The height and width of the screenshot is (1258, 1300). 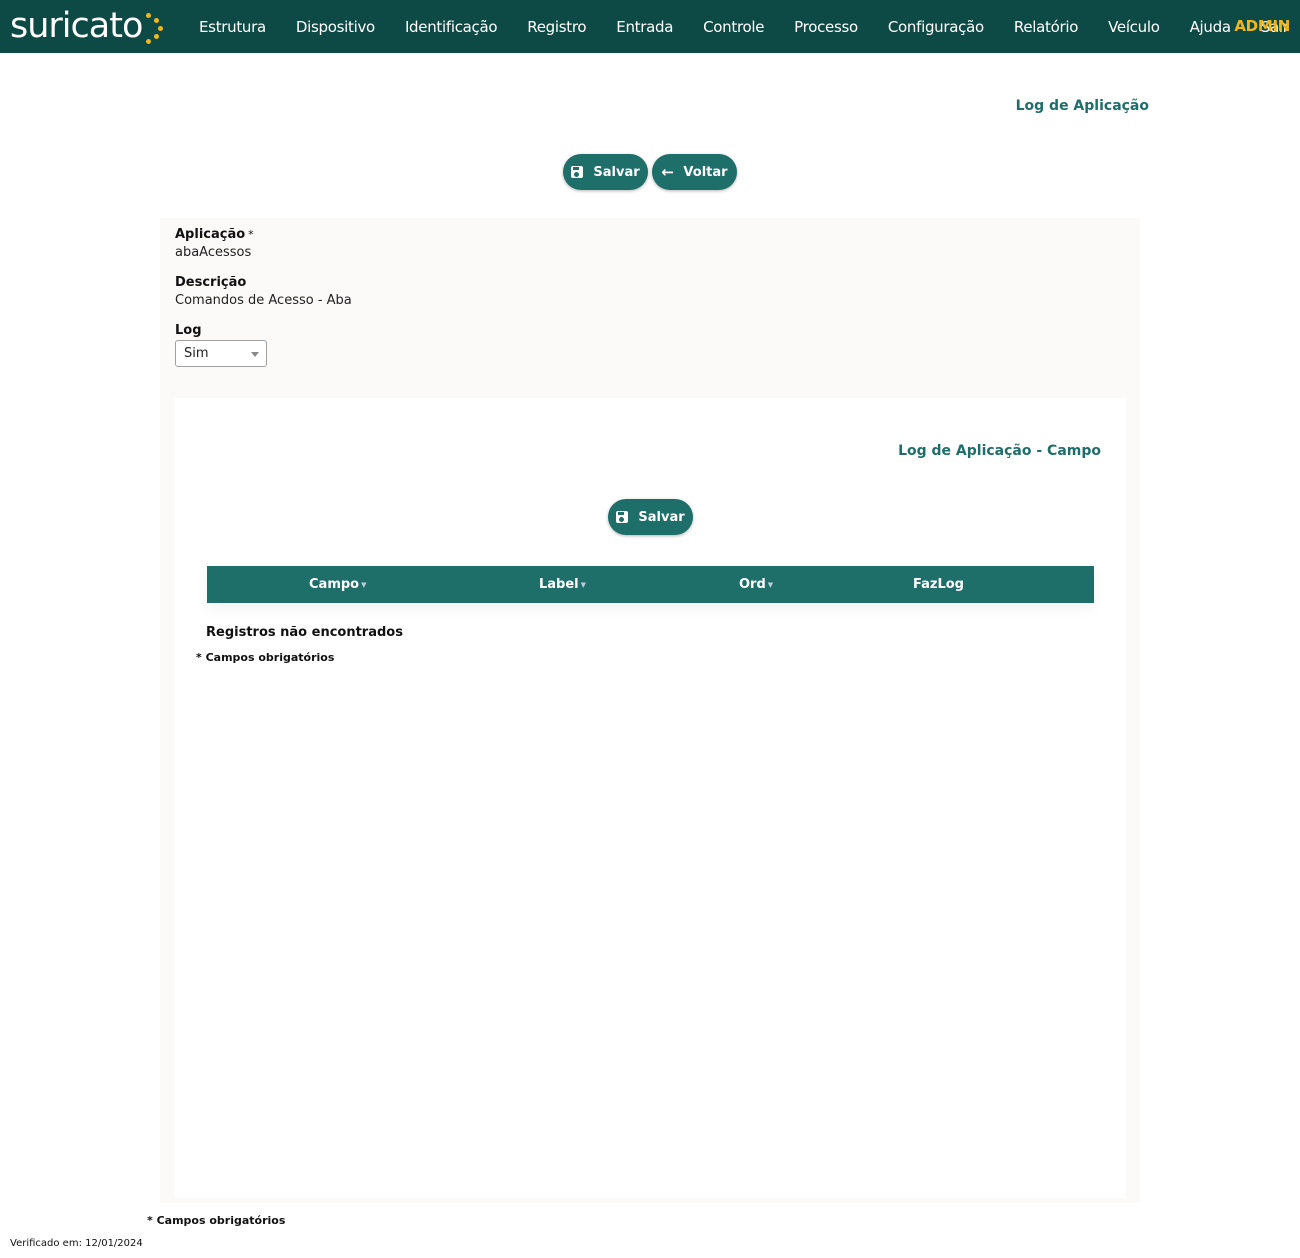 What do you see at coordinates (335, 27) in the screenshot?
I see `nav-dispositivo: Dispositivo` at bounding box center [335, 27].